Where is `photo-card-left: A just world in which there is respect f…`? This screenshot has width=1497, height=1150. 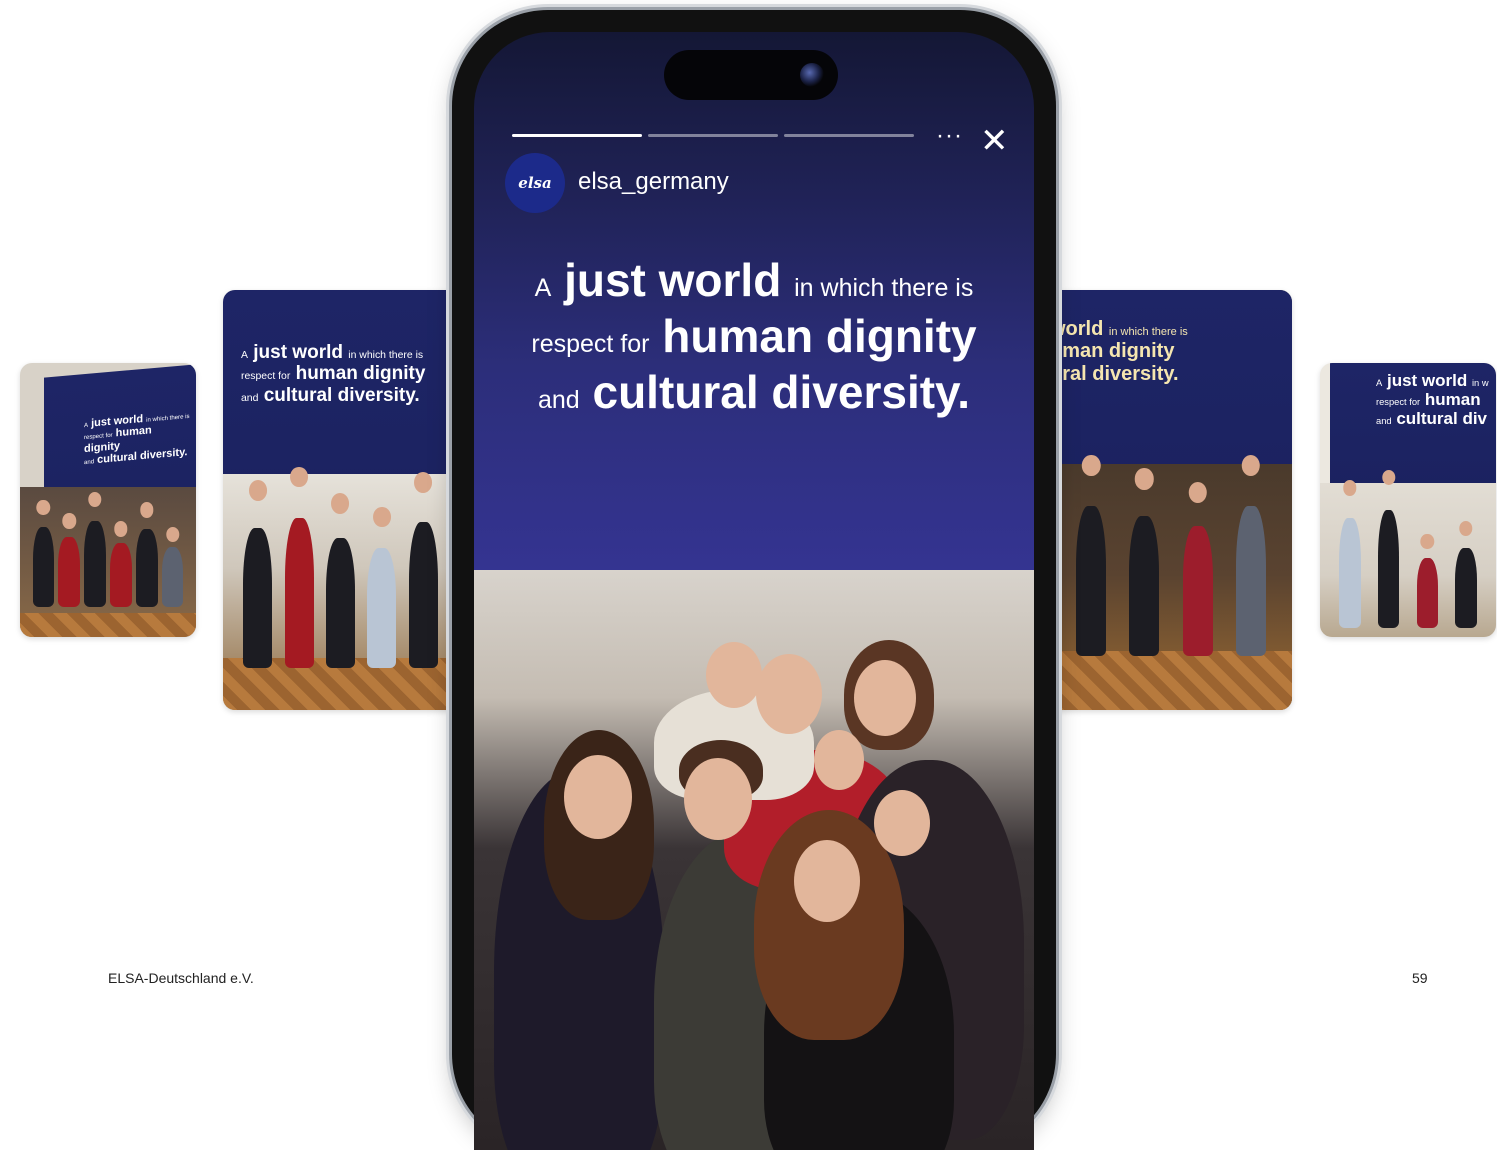
photo-card-left: A just world in which there is respect f… is located at coordinates (340, 500).